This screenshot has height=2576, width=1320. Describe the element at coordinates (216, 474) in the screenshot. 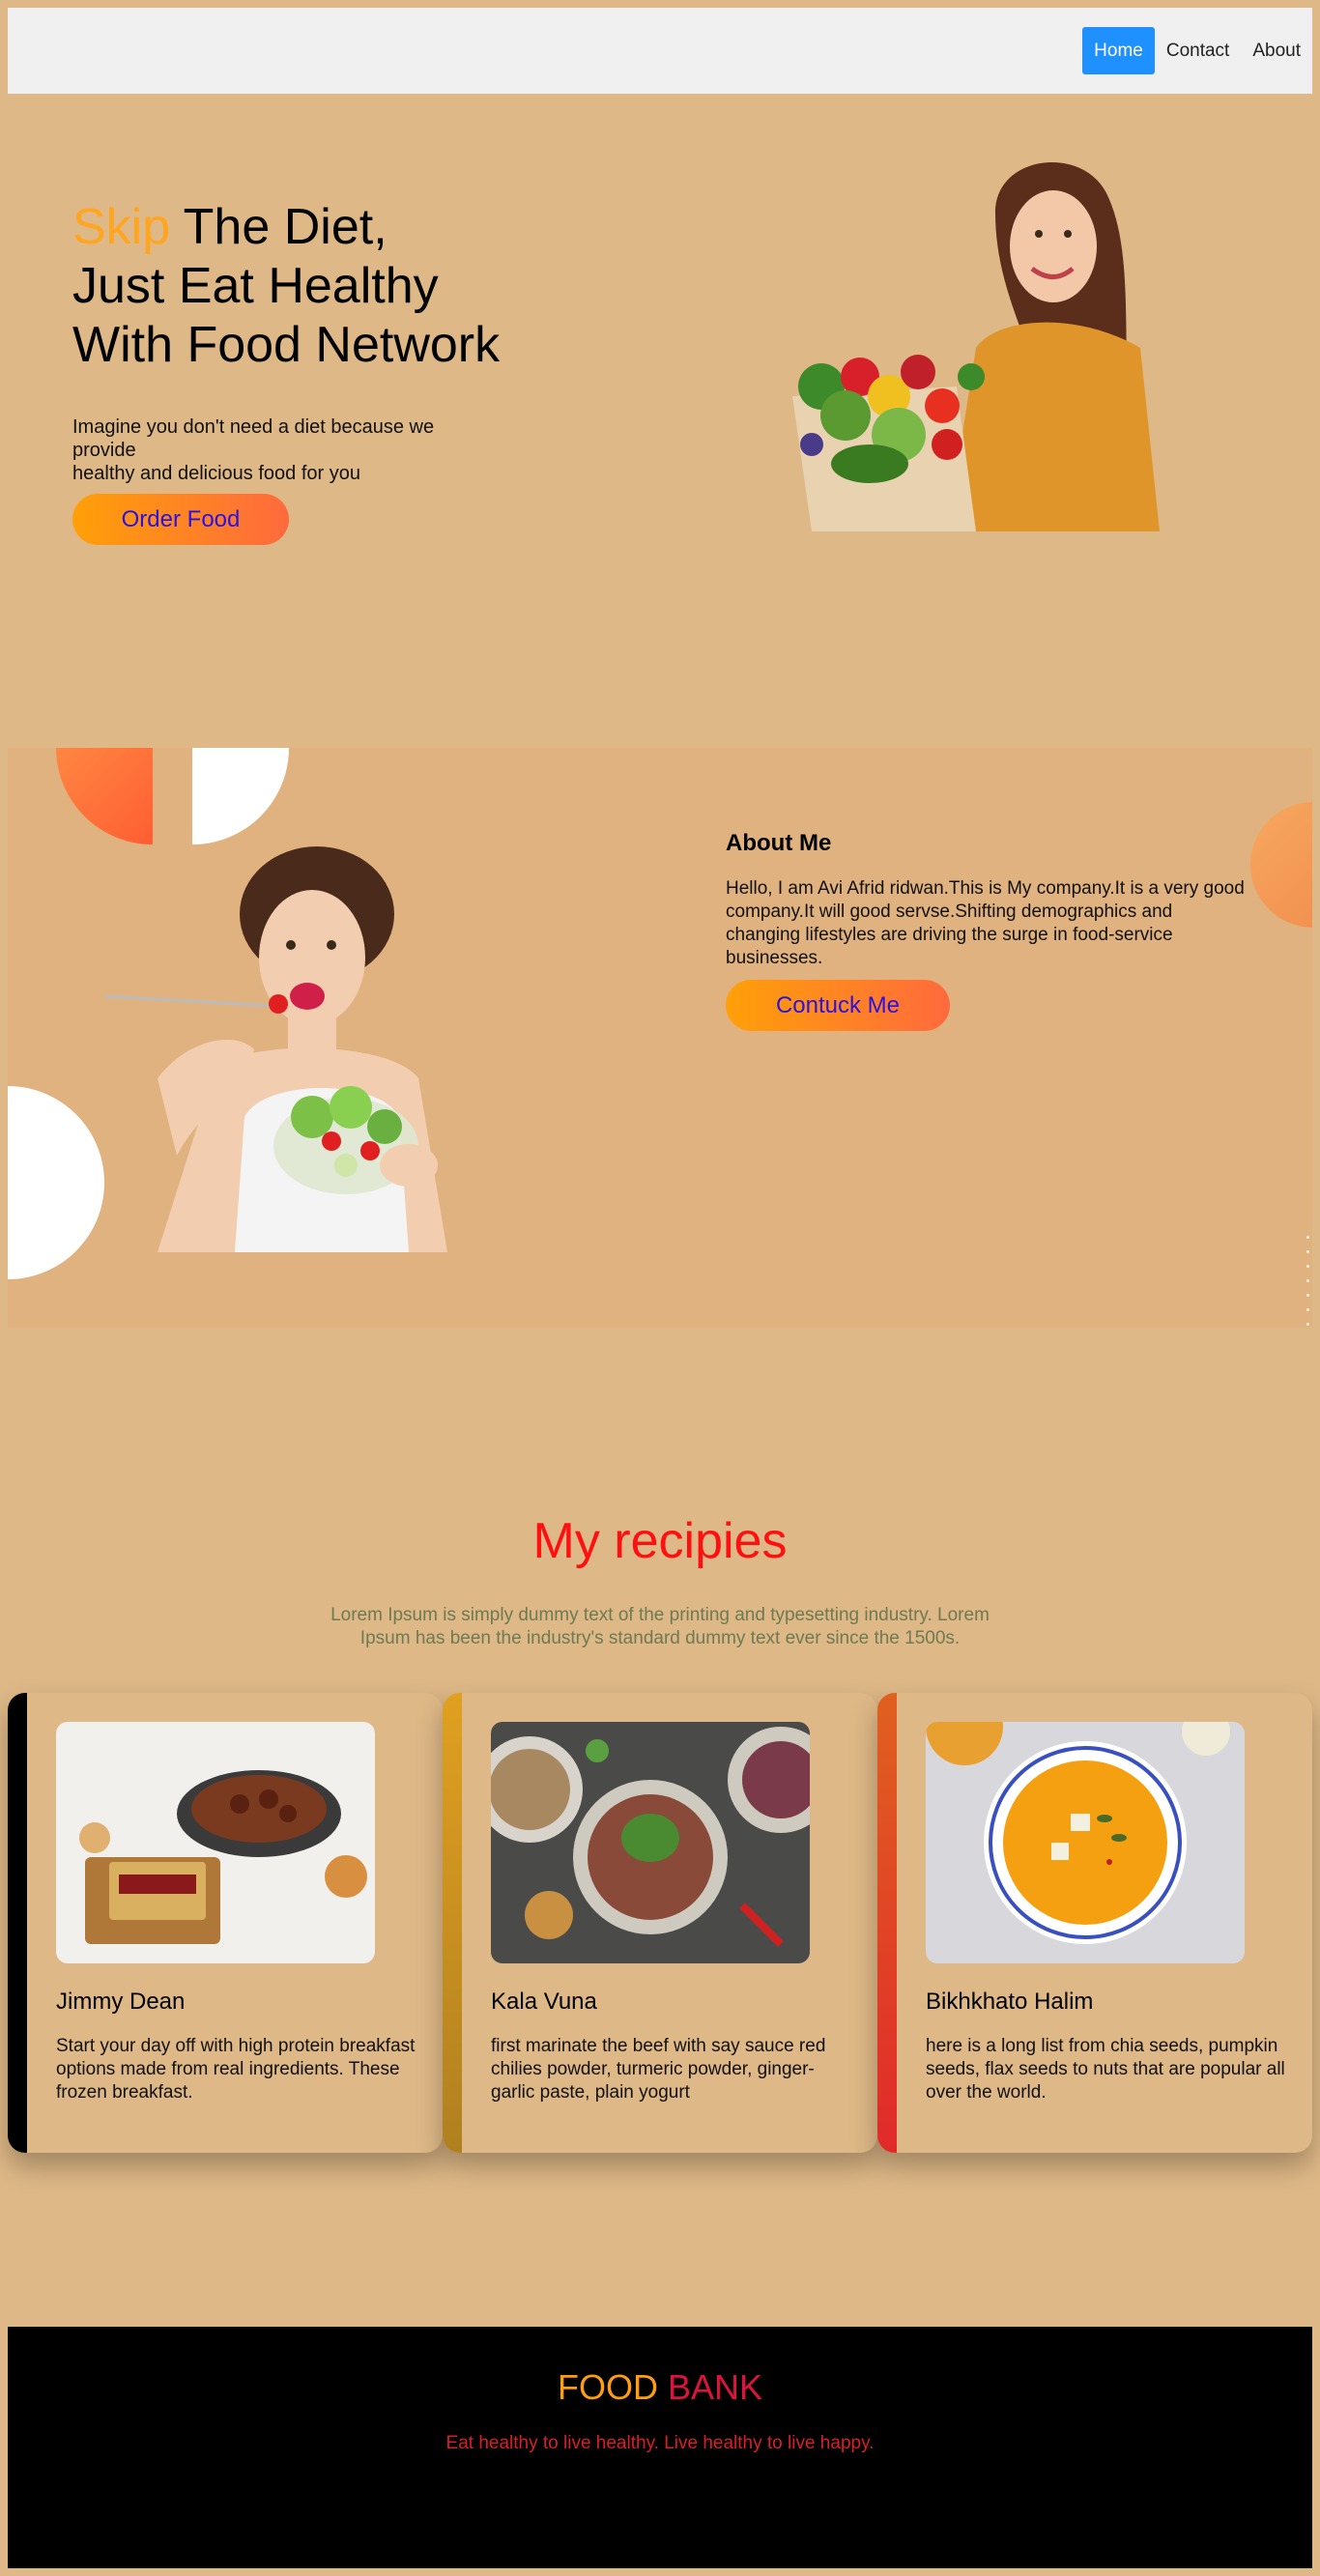

I see `hero-desc-line2: healthy and delicious food for you` at that location.